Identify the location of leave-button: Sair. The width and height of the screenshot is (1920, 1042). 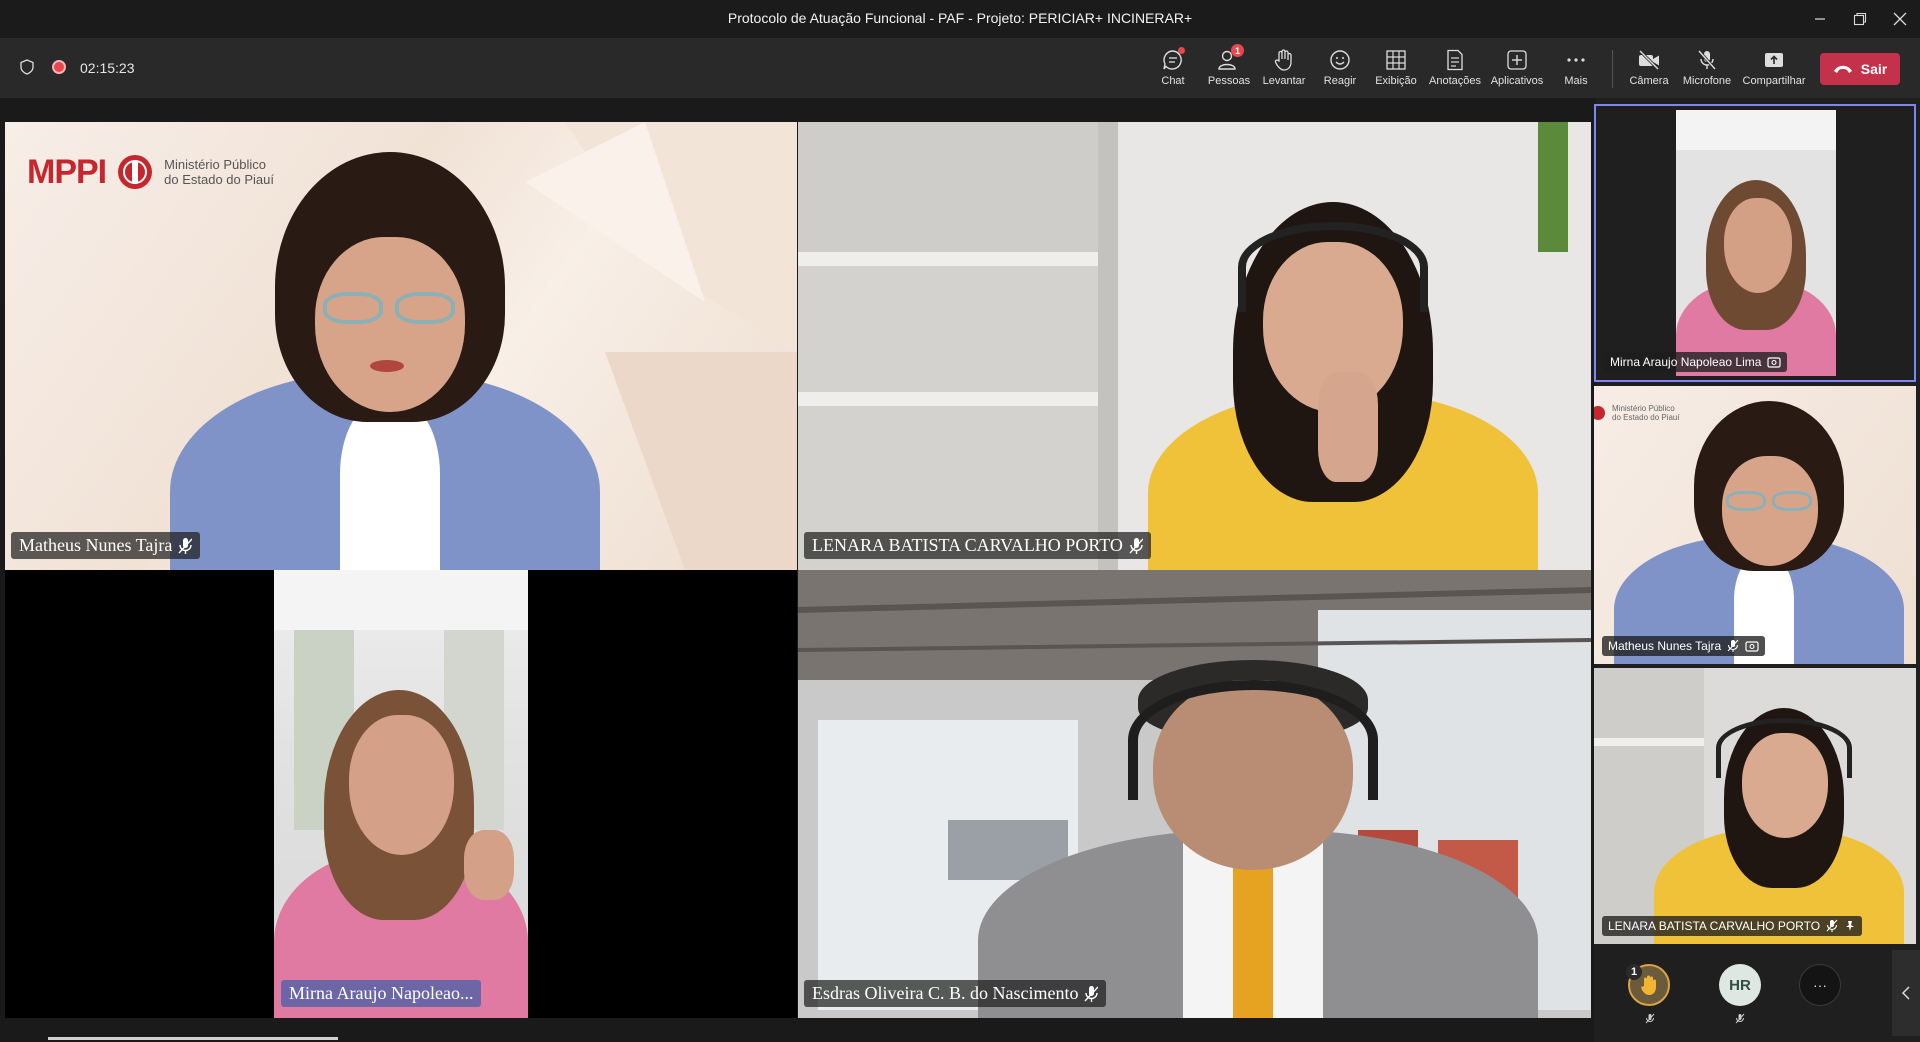
(1860, 69).